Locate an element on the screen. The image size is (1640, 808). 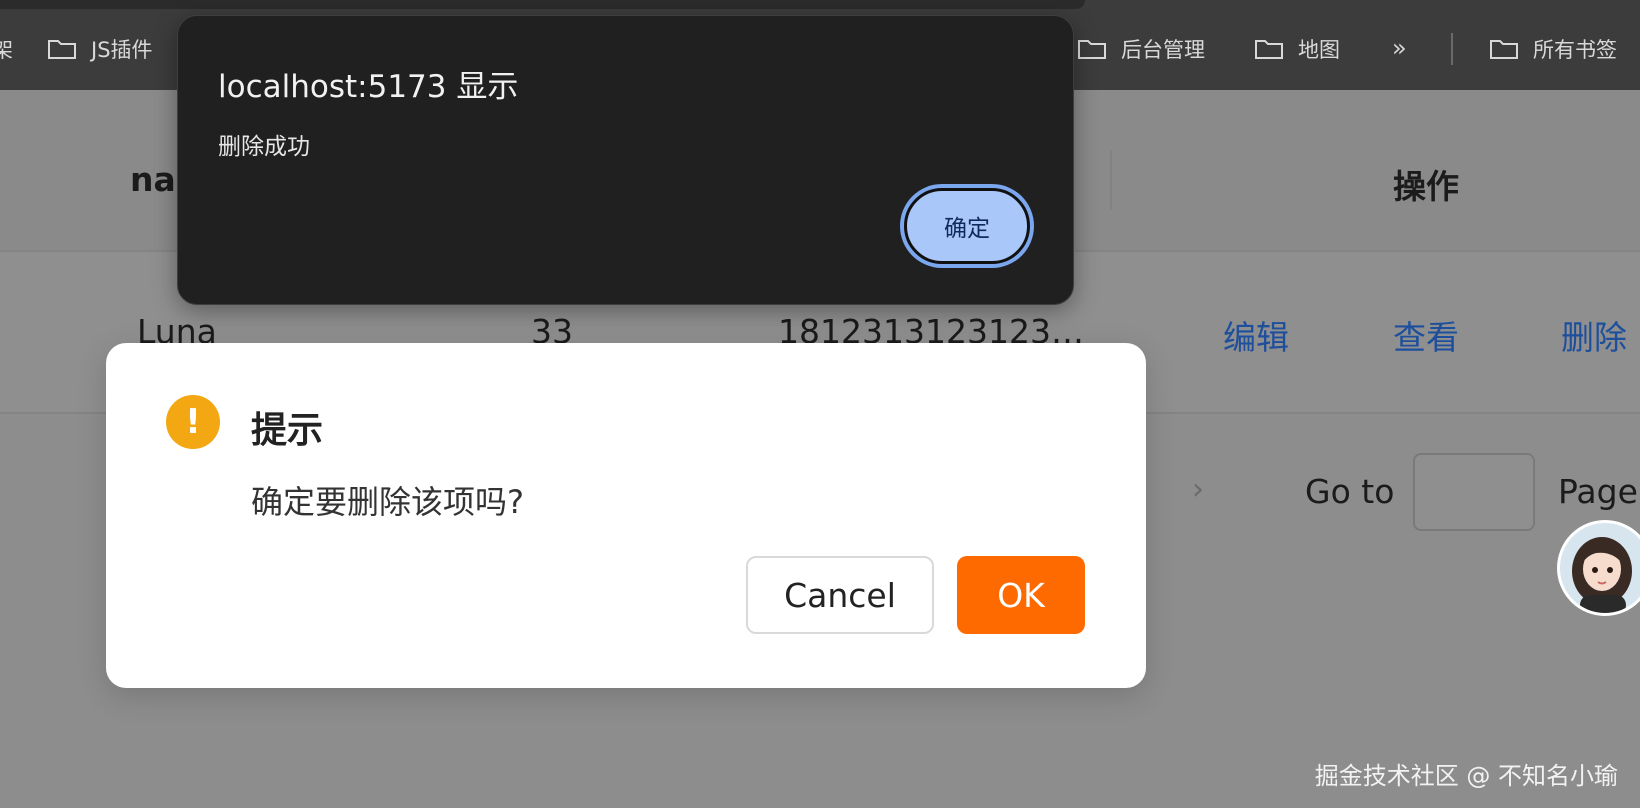
bookmark-label: 所有书签 is located at coordinates (1575, 50).